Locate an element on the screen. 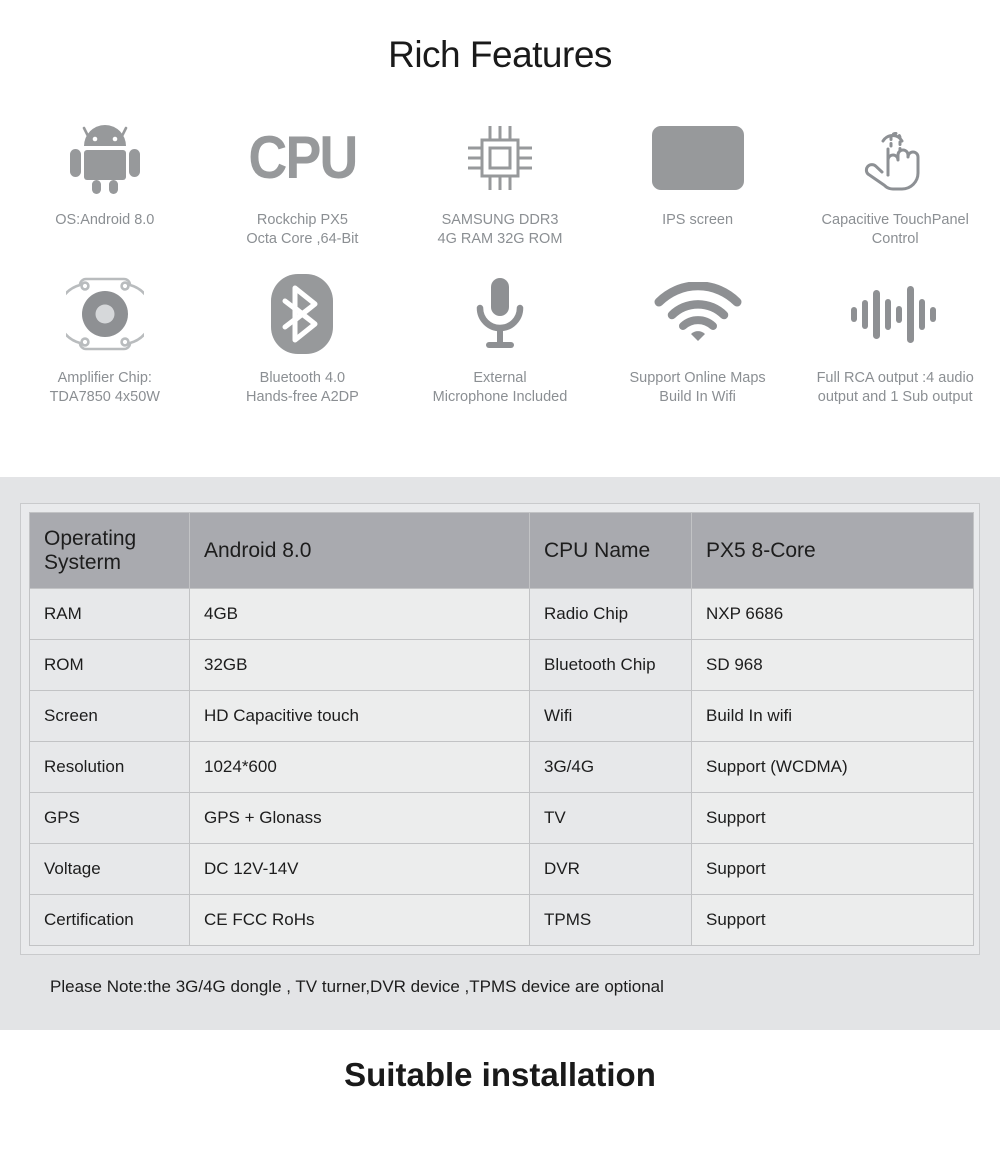  feature-label: OS:Android 8.0 is located at coordinates (105, 220).